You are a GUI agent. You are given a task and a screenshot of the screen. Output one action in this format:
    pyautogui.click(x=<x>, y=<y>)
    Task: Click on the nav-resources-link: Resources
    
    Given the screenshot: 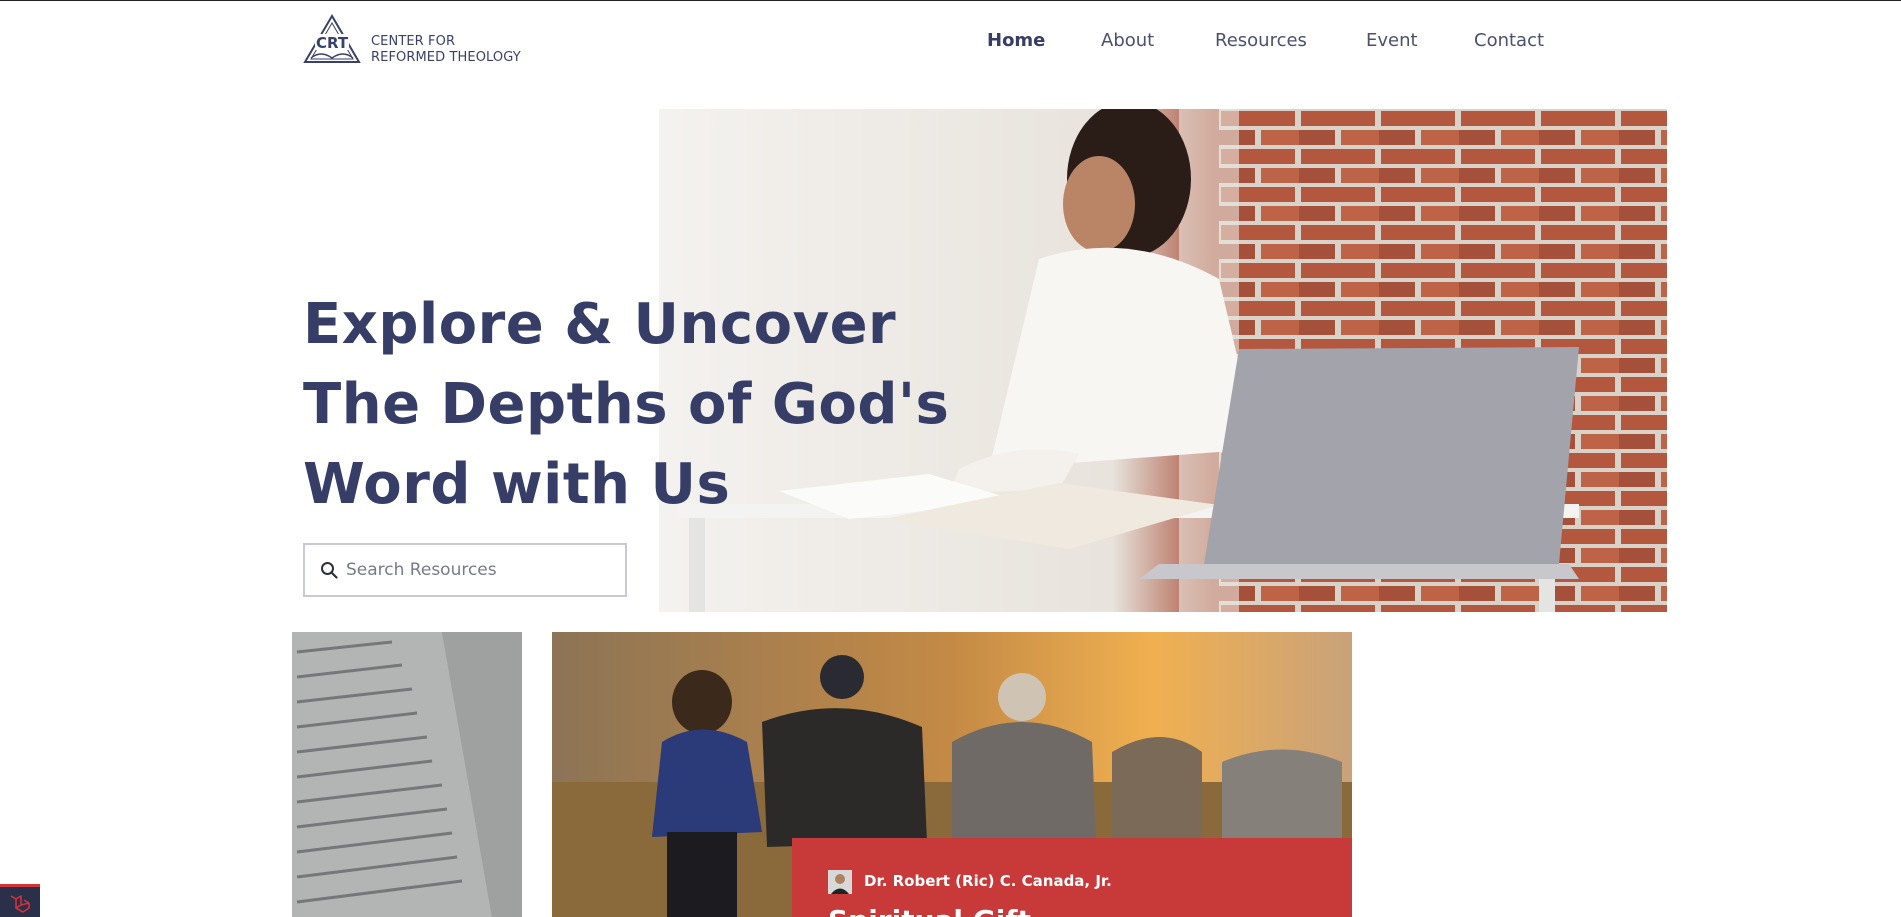 What is the action you would take?
    pyautogui.click(x=1261, y=40)
    